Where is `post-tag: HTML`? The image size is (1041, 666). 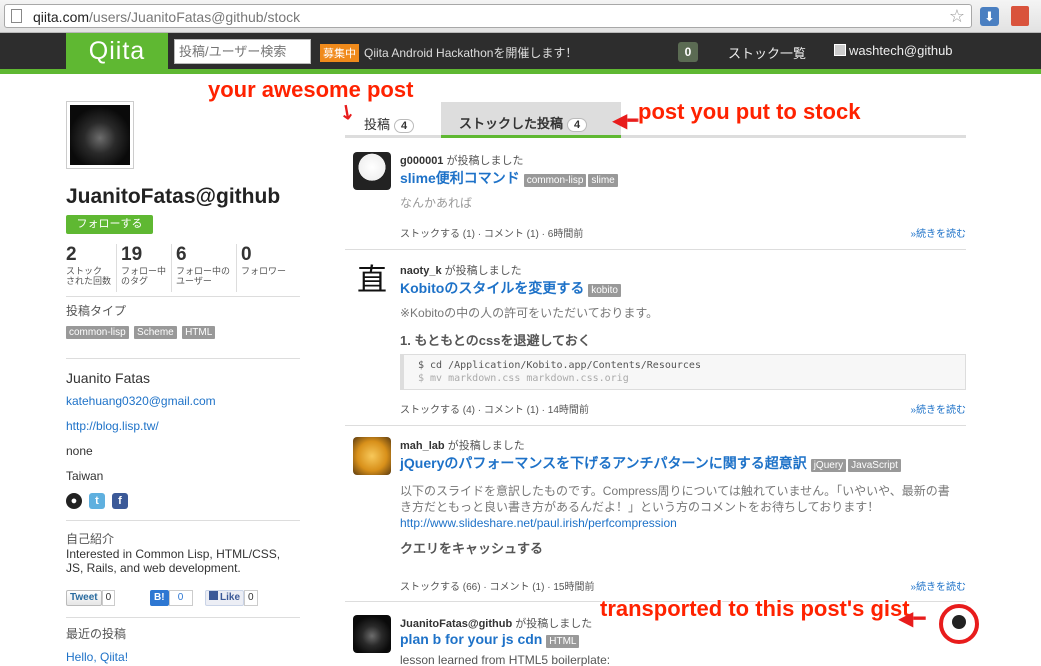 post-tag: HTML is located at coordinates (563, 641).